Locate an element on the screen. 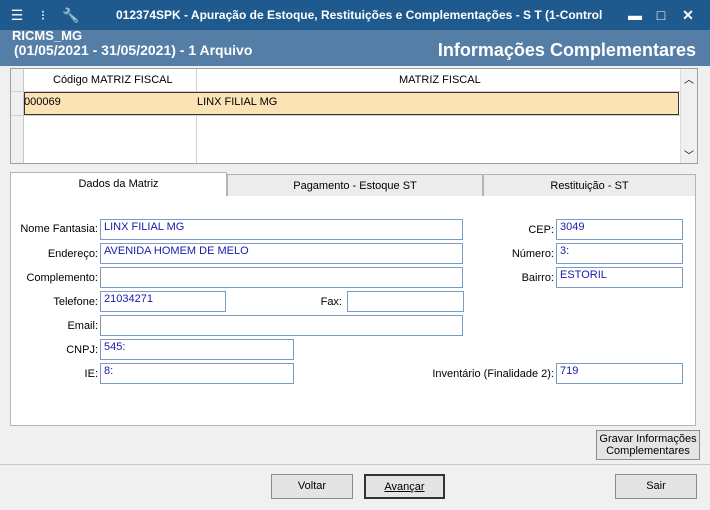  gravar-label-line2: Complementares is located at coordinates (648, 451).